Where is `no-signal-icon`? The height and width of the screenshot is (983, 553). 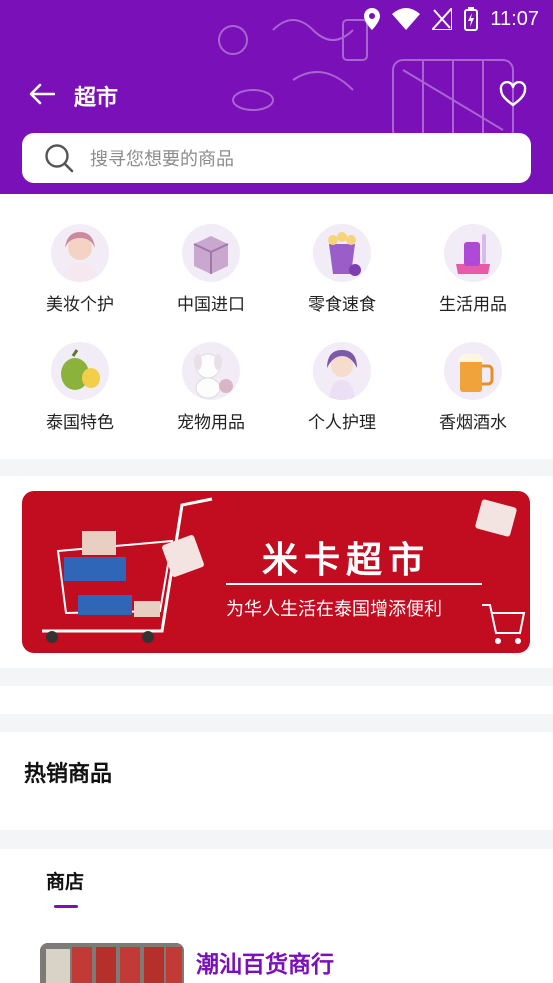
no-signal-icon is located at coordinates (442, 19).